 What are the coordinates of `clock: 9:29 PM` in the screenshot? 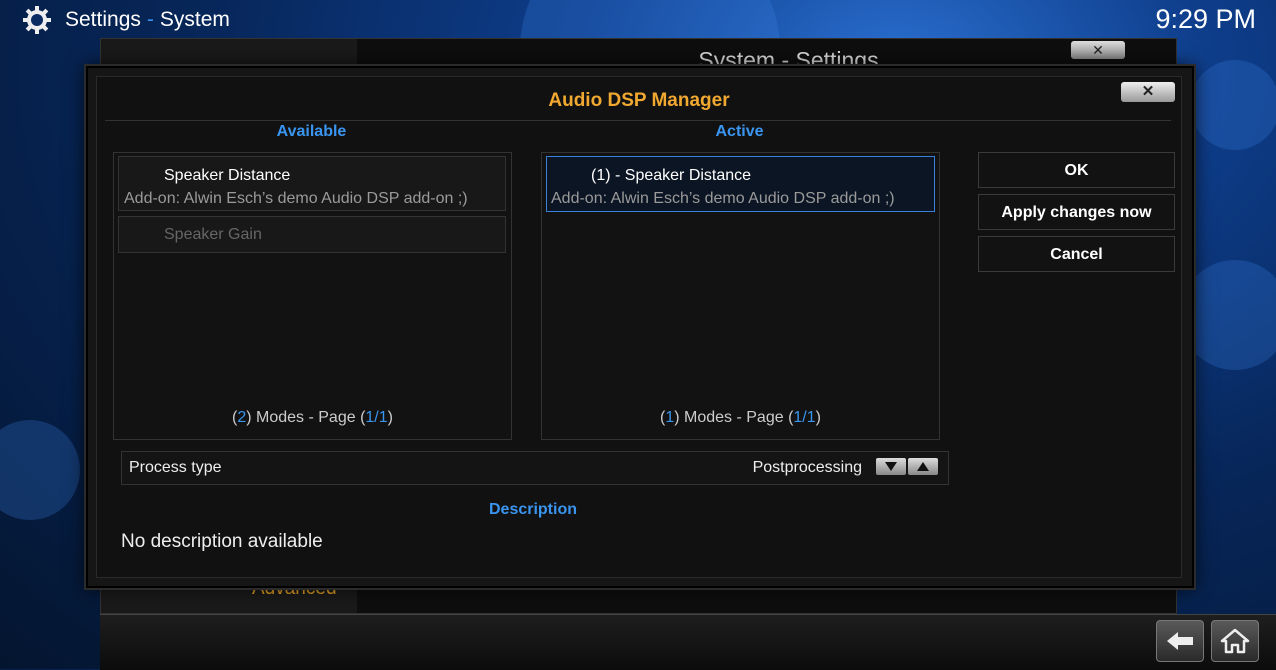 It's located at (1205, 19).